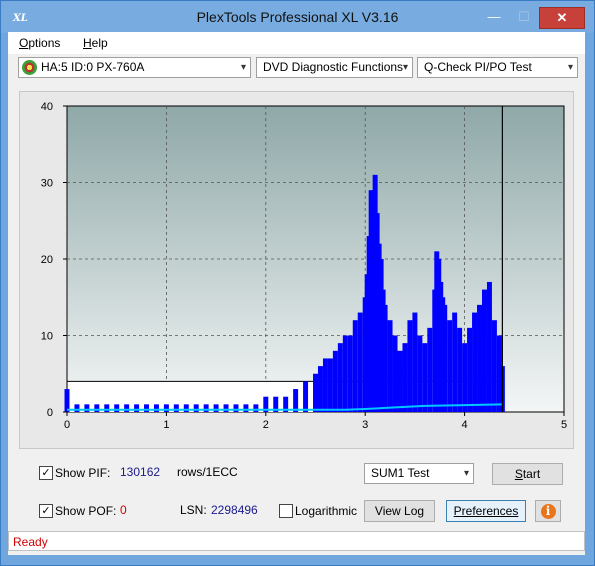 This screenshot has width=595, height=566. I want to click on x-tick-label: 3, so click(365, 425).